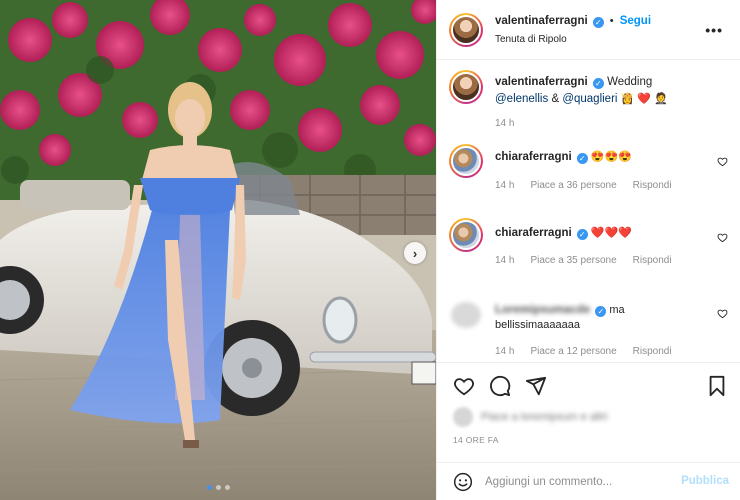  I want to click on mention-link: @quaglieri, so click(589, 99).